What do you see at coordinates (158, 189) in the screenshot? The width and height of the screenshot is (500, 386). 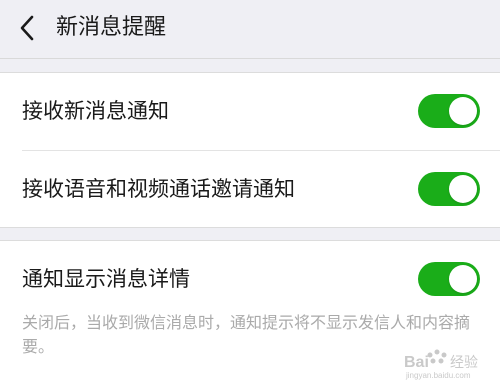 I see `setting-label-voice-video-invites: 接收语音和视频通话邀请通知` at bounding box center [158, 189].